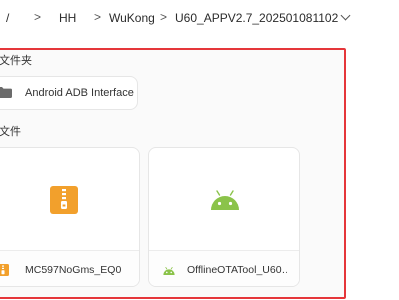 This screenshot has height=300, width=399. I want to click on files-section-label: 文件, so click(10, 132).